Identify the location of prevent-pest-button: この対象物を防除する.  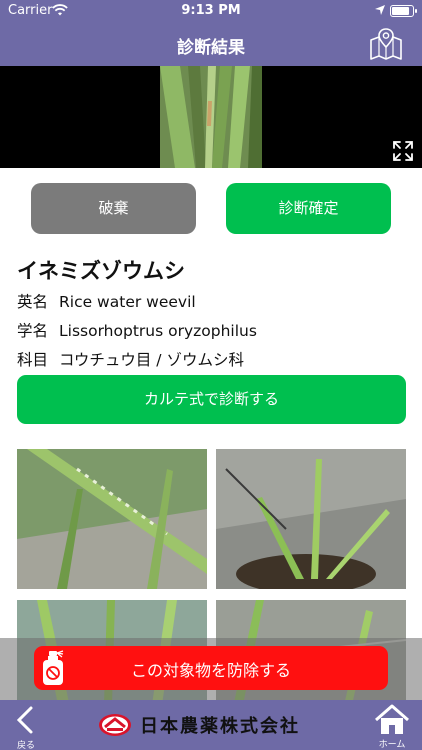
(211, 668).